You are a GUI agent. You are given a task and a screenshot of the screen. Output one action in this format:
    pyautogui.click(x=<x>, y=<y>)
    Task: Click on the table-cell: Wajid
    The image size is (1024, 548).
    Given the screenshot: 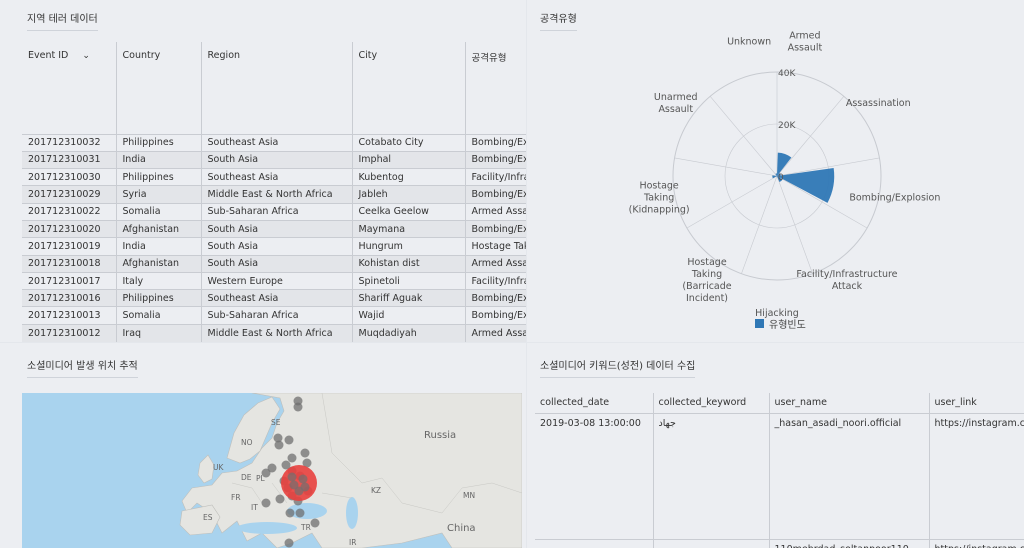 What is the action you would take?
    pyautogui.click(x=409, y=315)
    